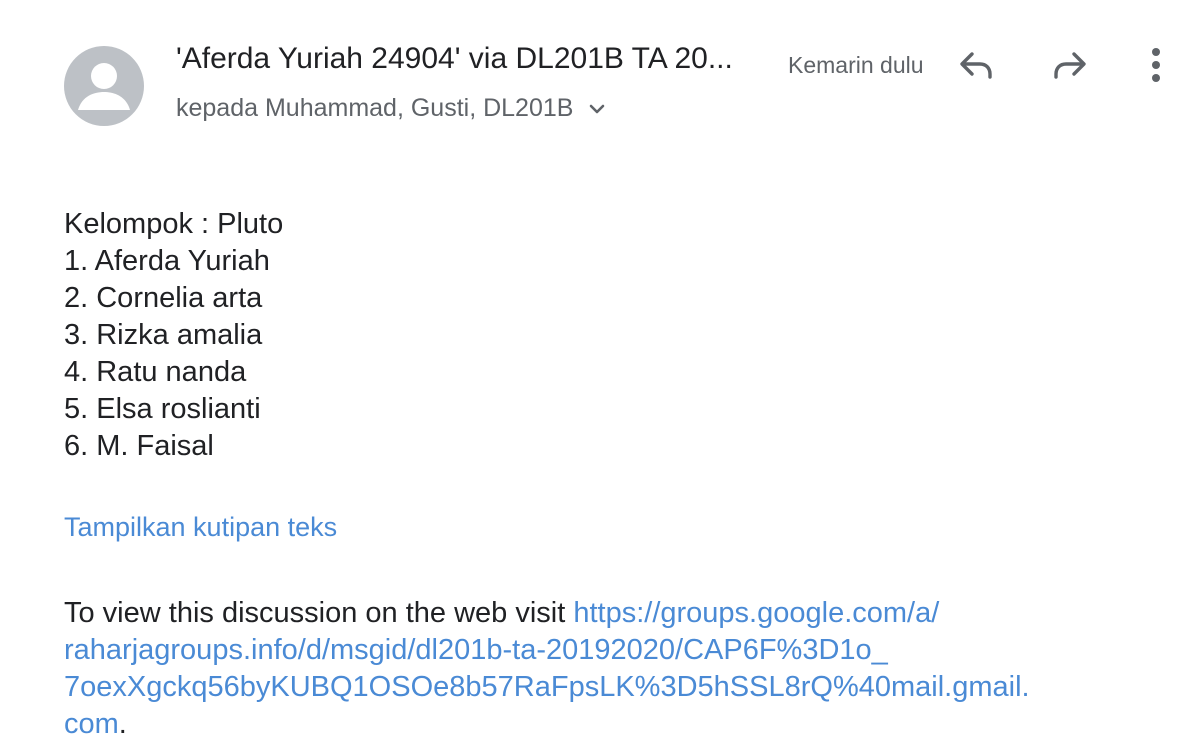 This screenshot has width=1200, height=750. I want to click on forward-icon, so click(1070, 65).